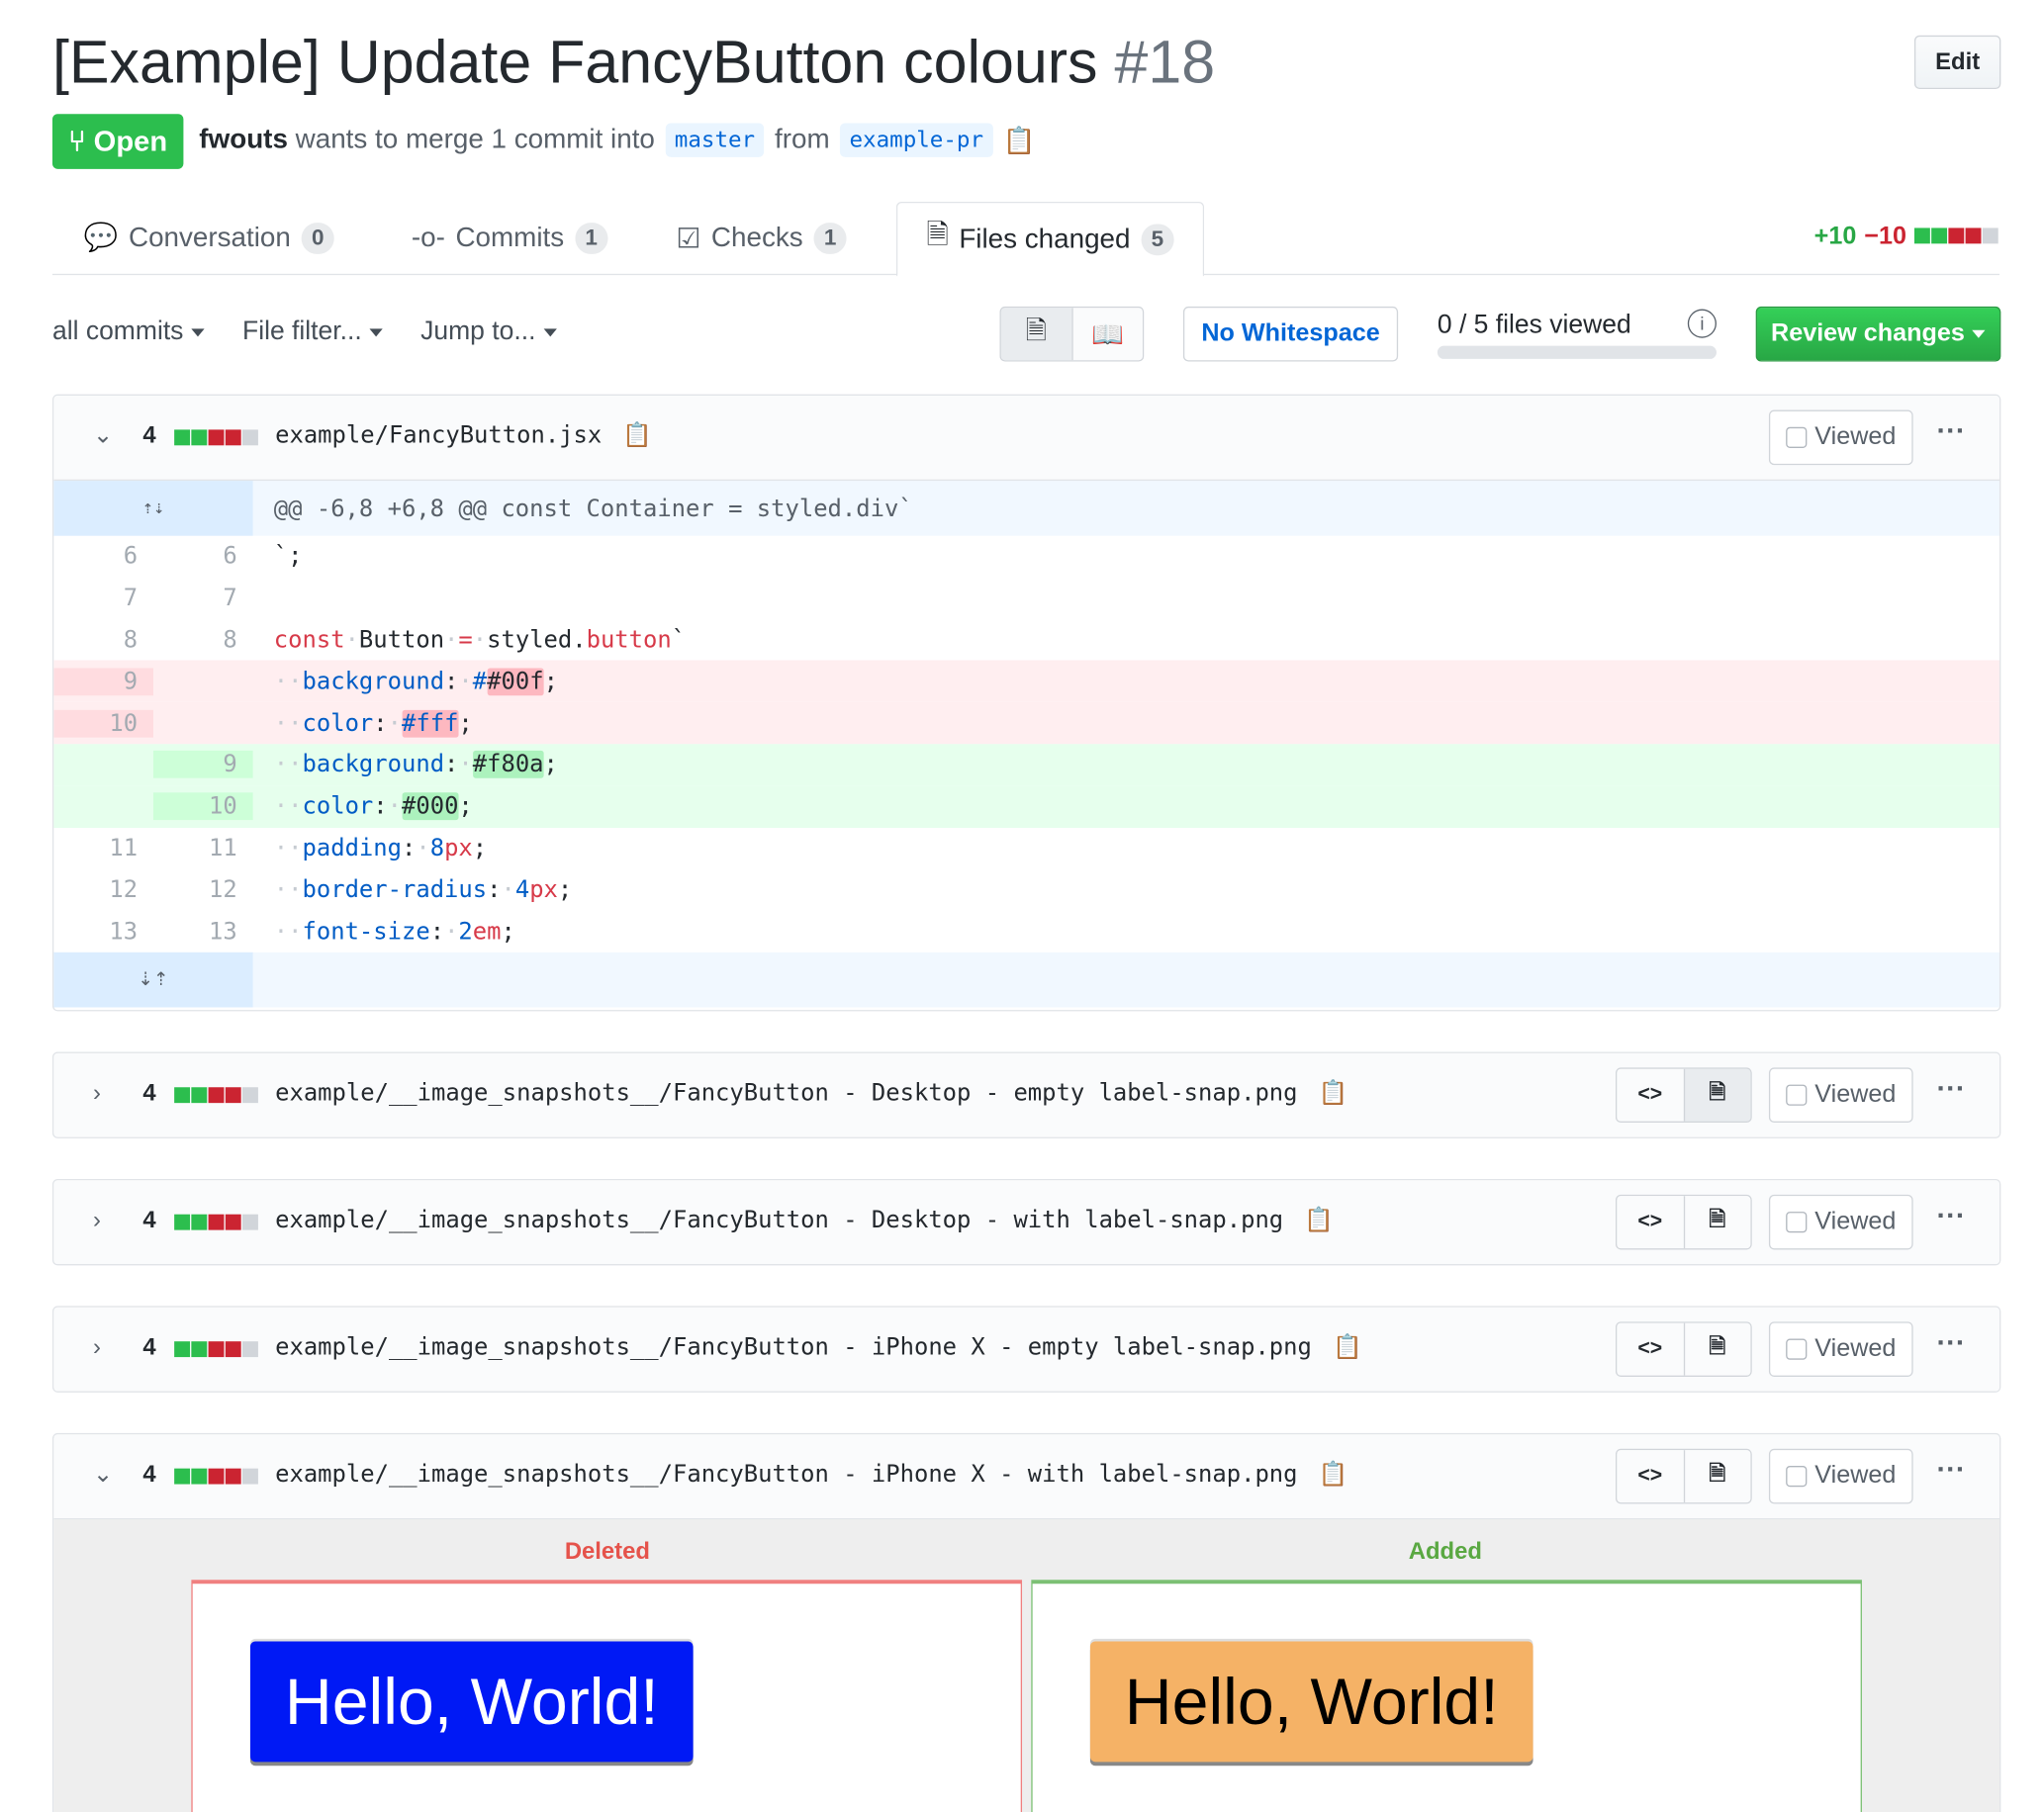  Describe the element at coordinates (103, 724) in the screenshot. I see `old-line-number: 10` at that location.